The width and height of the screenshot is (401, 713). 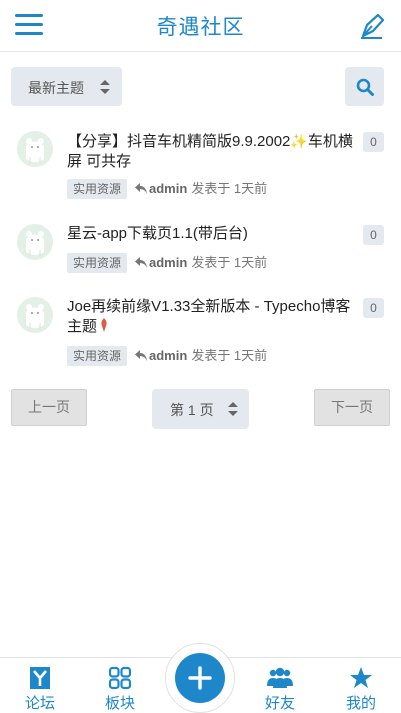 I want to click on tab-forum: 论坛, so click(x=40, y=687).